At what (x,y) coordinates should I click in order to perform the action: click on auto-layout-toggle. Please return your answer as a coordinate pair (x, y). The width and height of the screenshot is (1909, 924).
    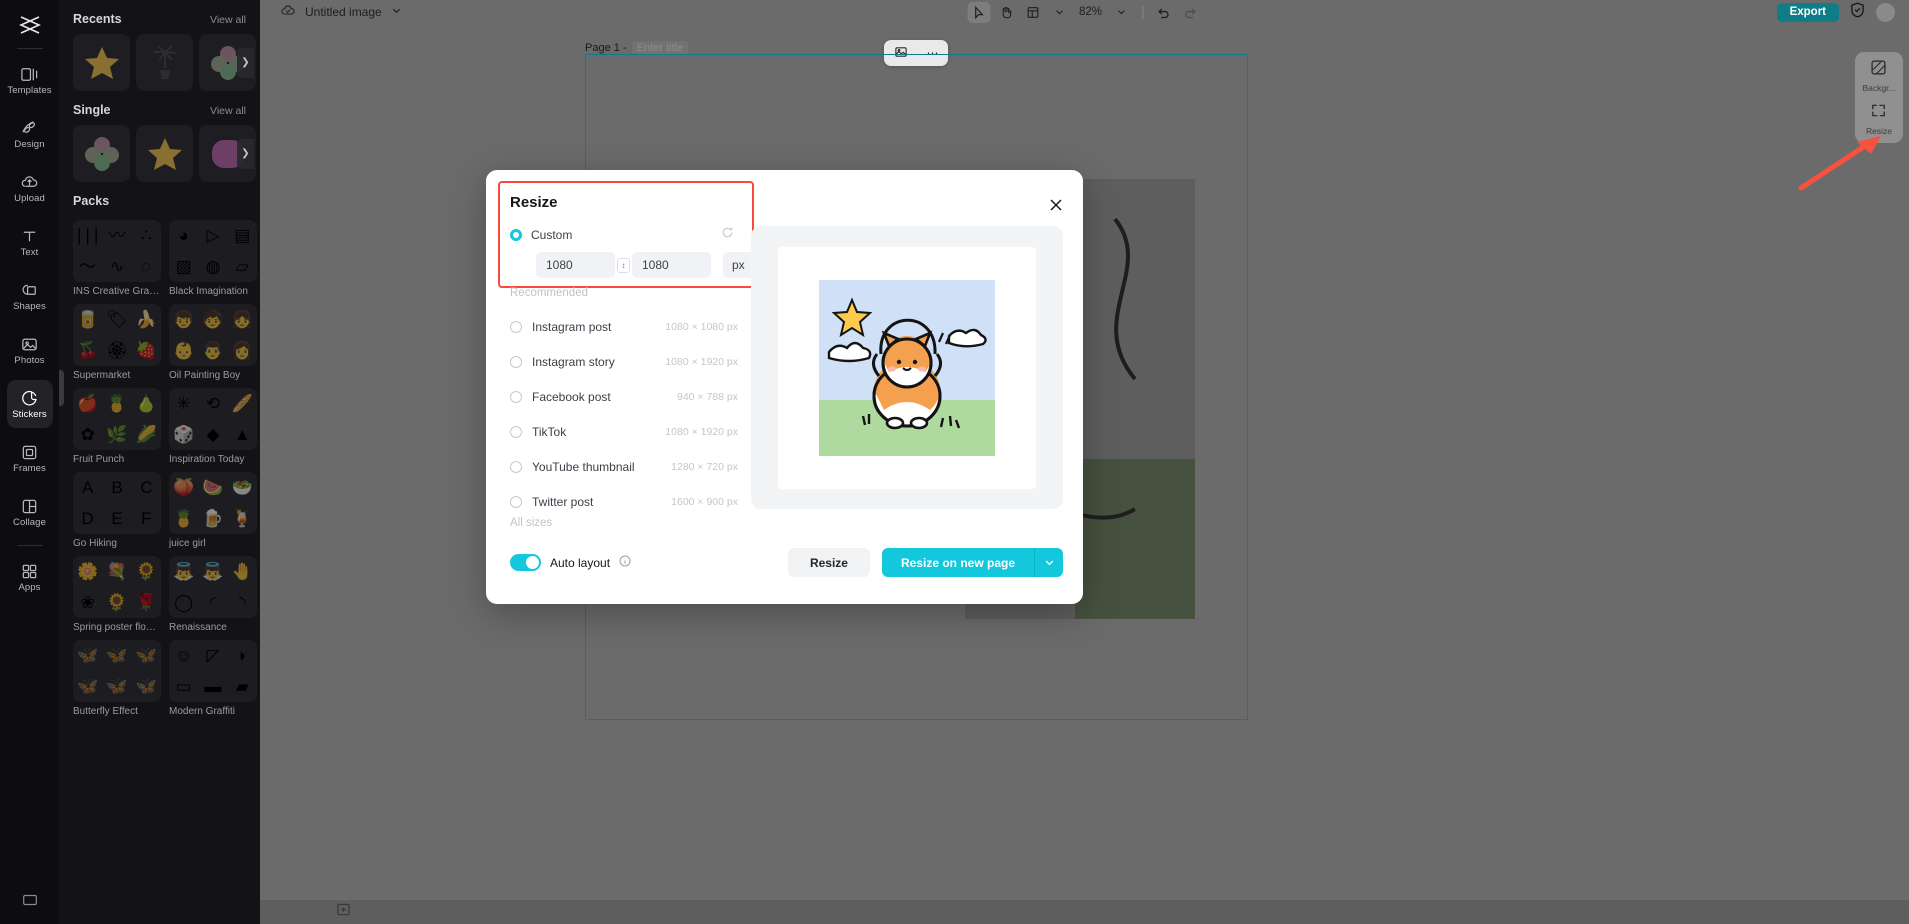
    Looking at the image, I should click on (525, 562).